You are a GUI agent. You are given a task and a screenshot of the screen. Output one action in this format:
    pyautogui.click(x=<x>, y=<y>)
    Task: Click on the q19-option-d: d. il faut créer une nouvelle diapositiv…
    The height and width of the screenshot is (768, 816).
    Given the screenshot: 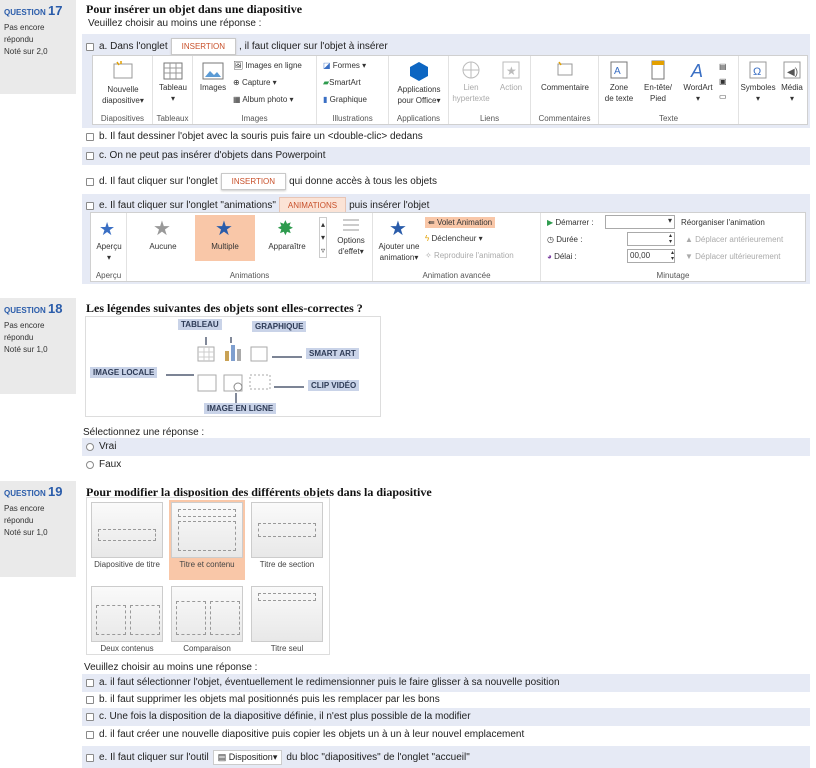 What is the action you would take?
    pyautogui.click(x=305, y=734)
    